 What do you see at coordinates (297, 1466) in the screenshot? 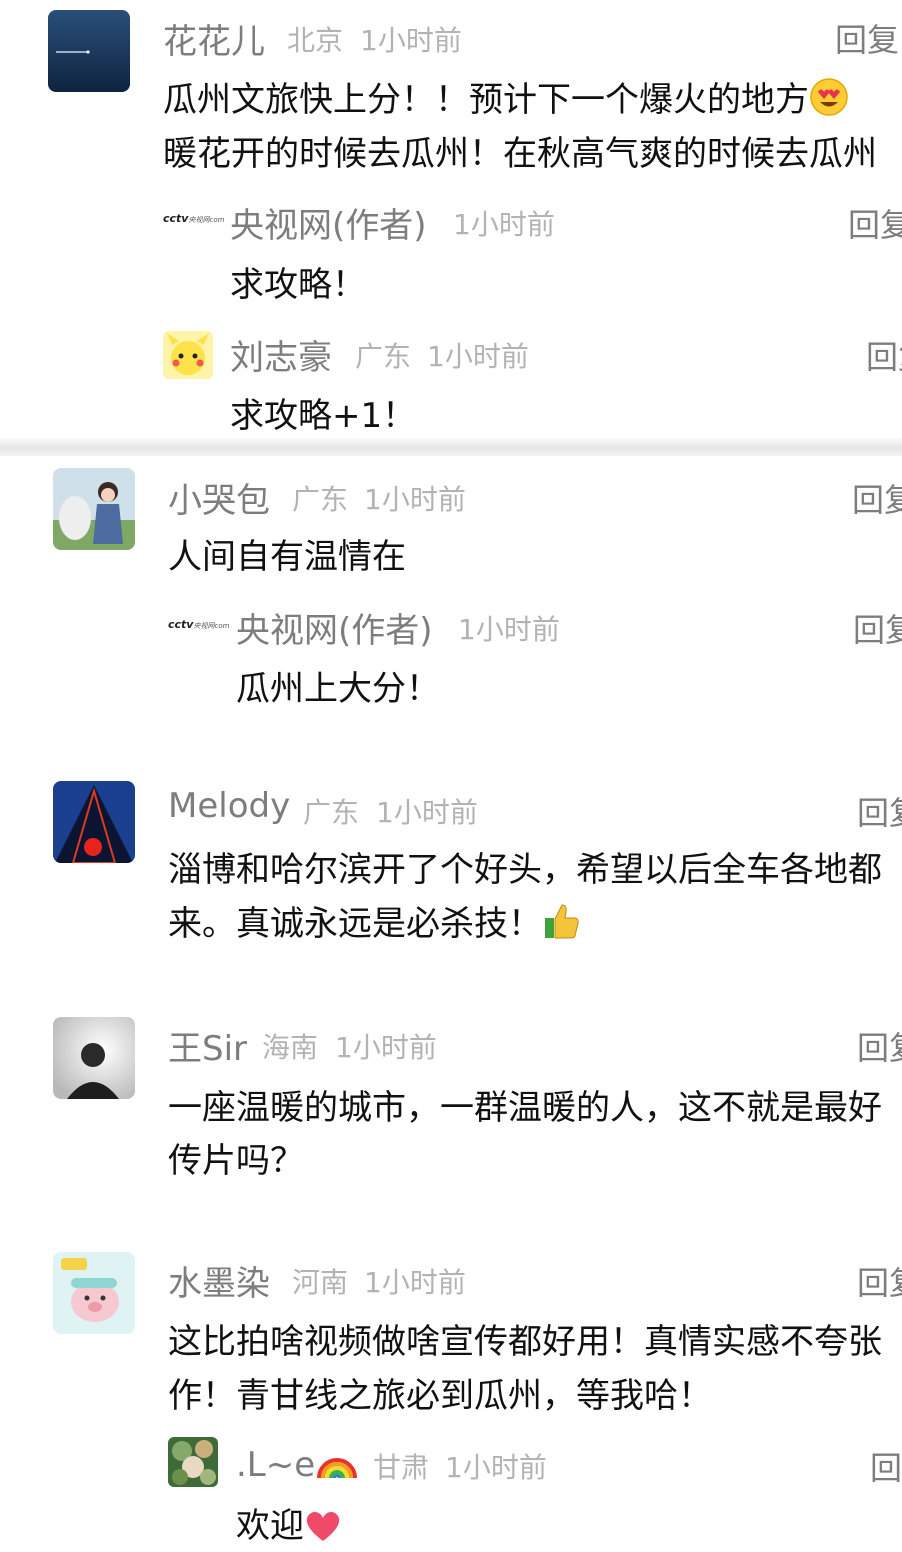
I see `reply-author: .L~e` at bounding box center [297, 1466].